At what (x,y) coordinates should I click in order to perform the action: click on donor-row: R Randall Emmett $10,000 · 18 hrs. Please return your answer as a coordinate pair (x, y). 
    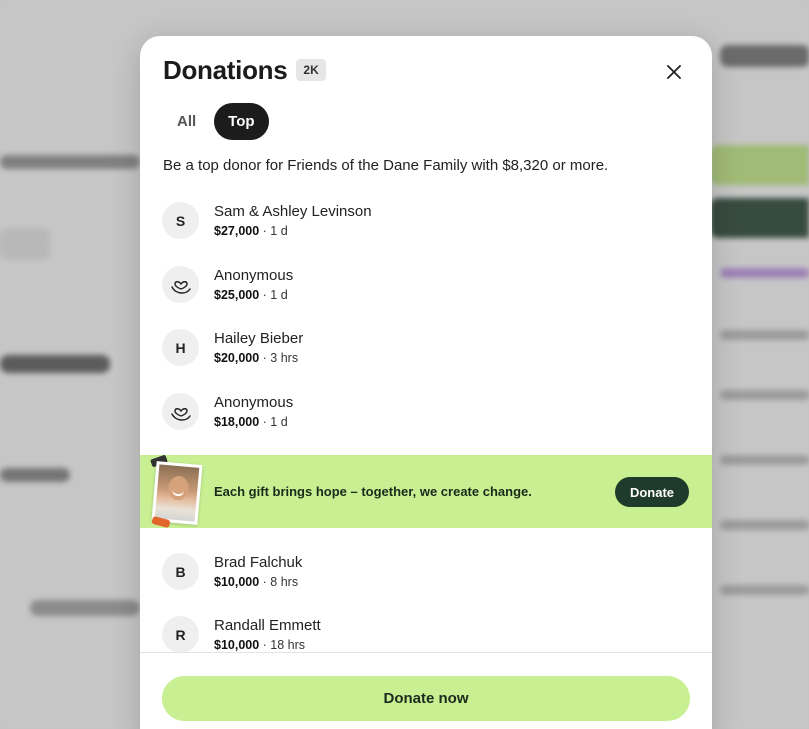
    Looking at the image, I should click on (241, 634).